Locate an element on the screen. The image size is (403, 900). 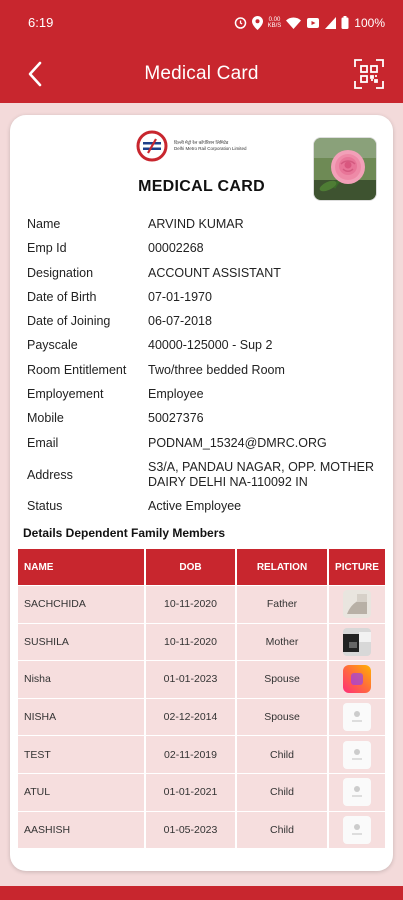
table-row: NISHA 02-12-2014 Spouse is located at coordinates (201, 716).